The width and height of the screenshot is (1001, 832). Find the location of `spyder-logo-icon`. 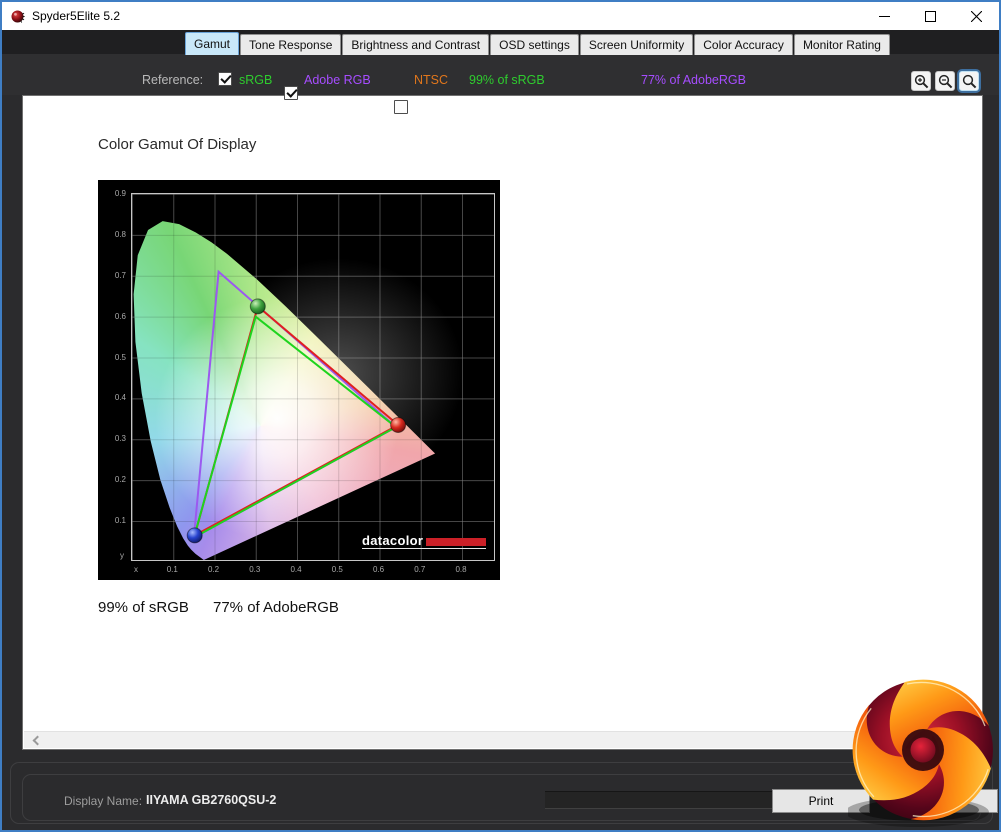

spyder-logo-icon is located at coordinates (18, 16).